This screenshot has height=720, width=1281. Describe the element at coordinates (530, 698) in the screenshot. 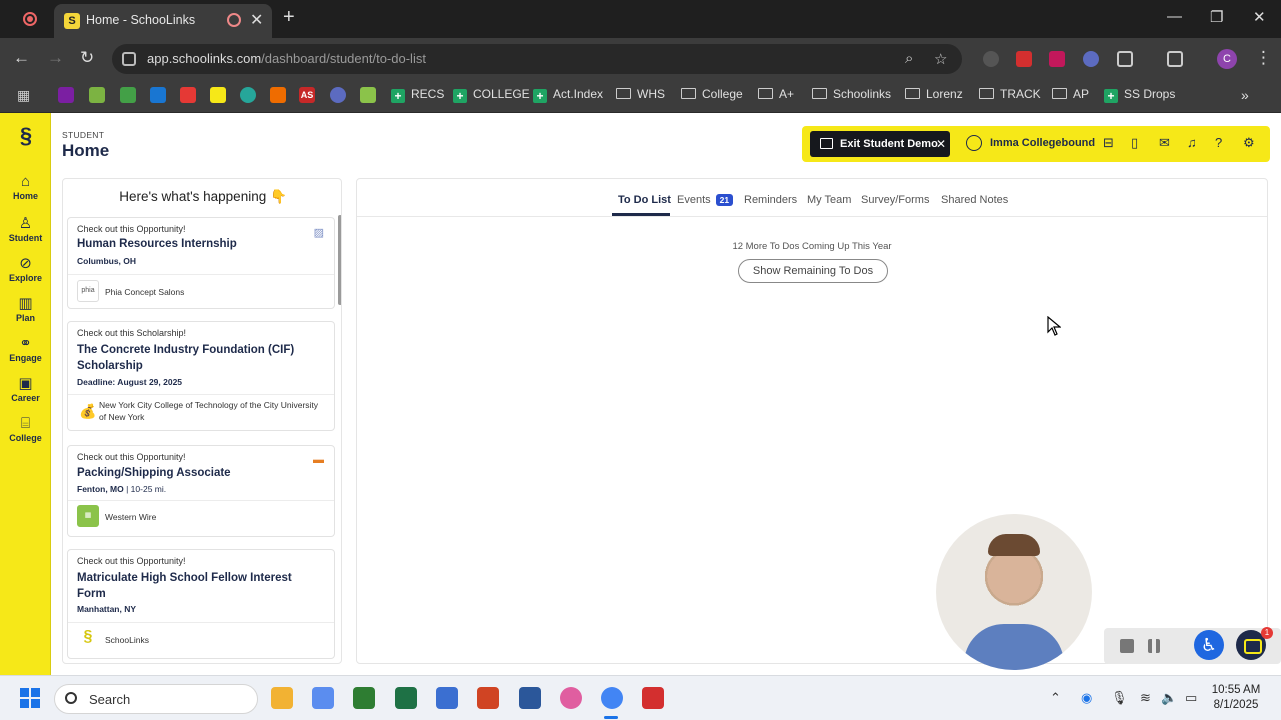

I see `word-icon` at that location.